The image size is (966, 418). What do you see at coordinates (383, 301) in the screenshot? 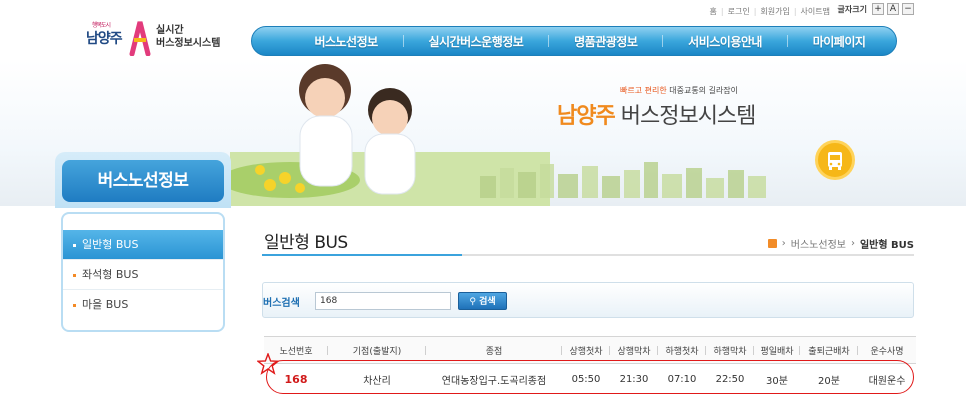
I see `search-input` at bounding box center [383, 301].